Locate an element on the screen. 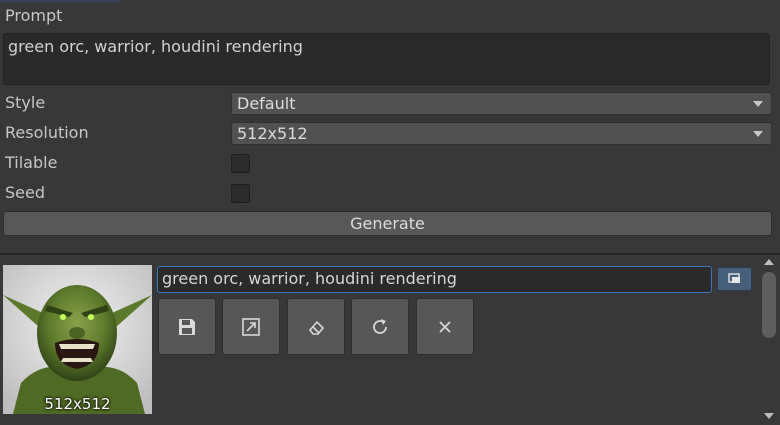  prompt-textarea: green orc, warrior, houdini rendering is located at coordinates (386, 59).